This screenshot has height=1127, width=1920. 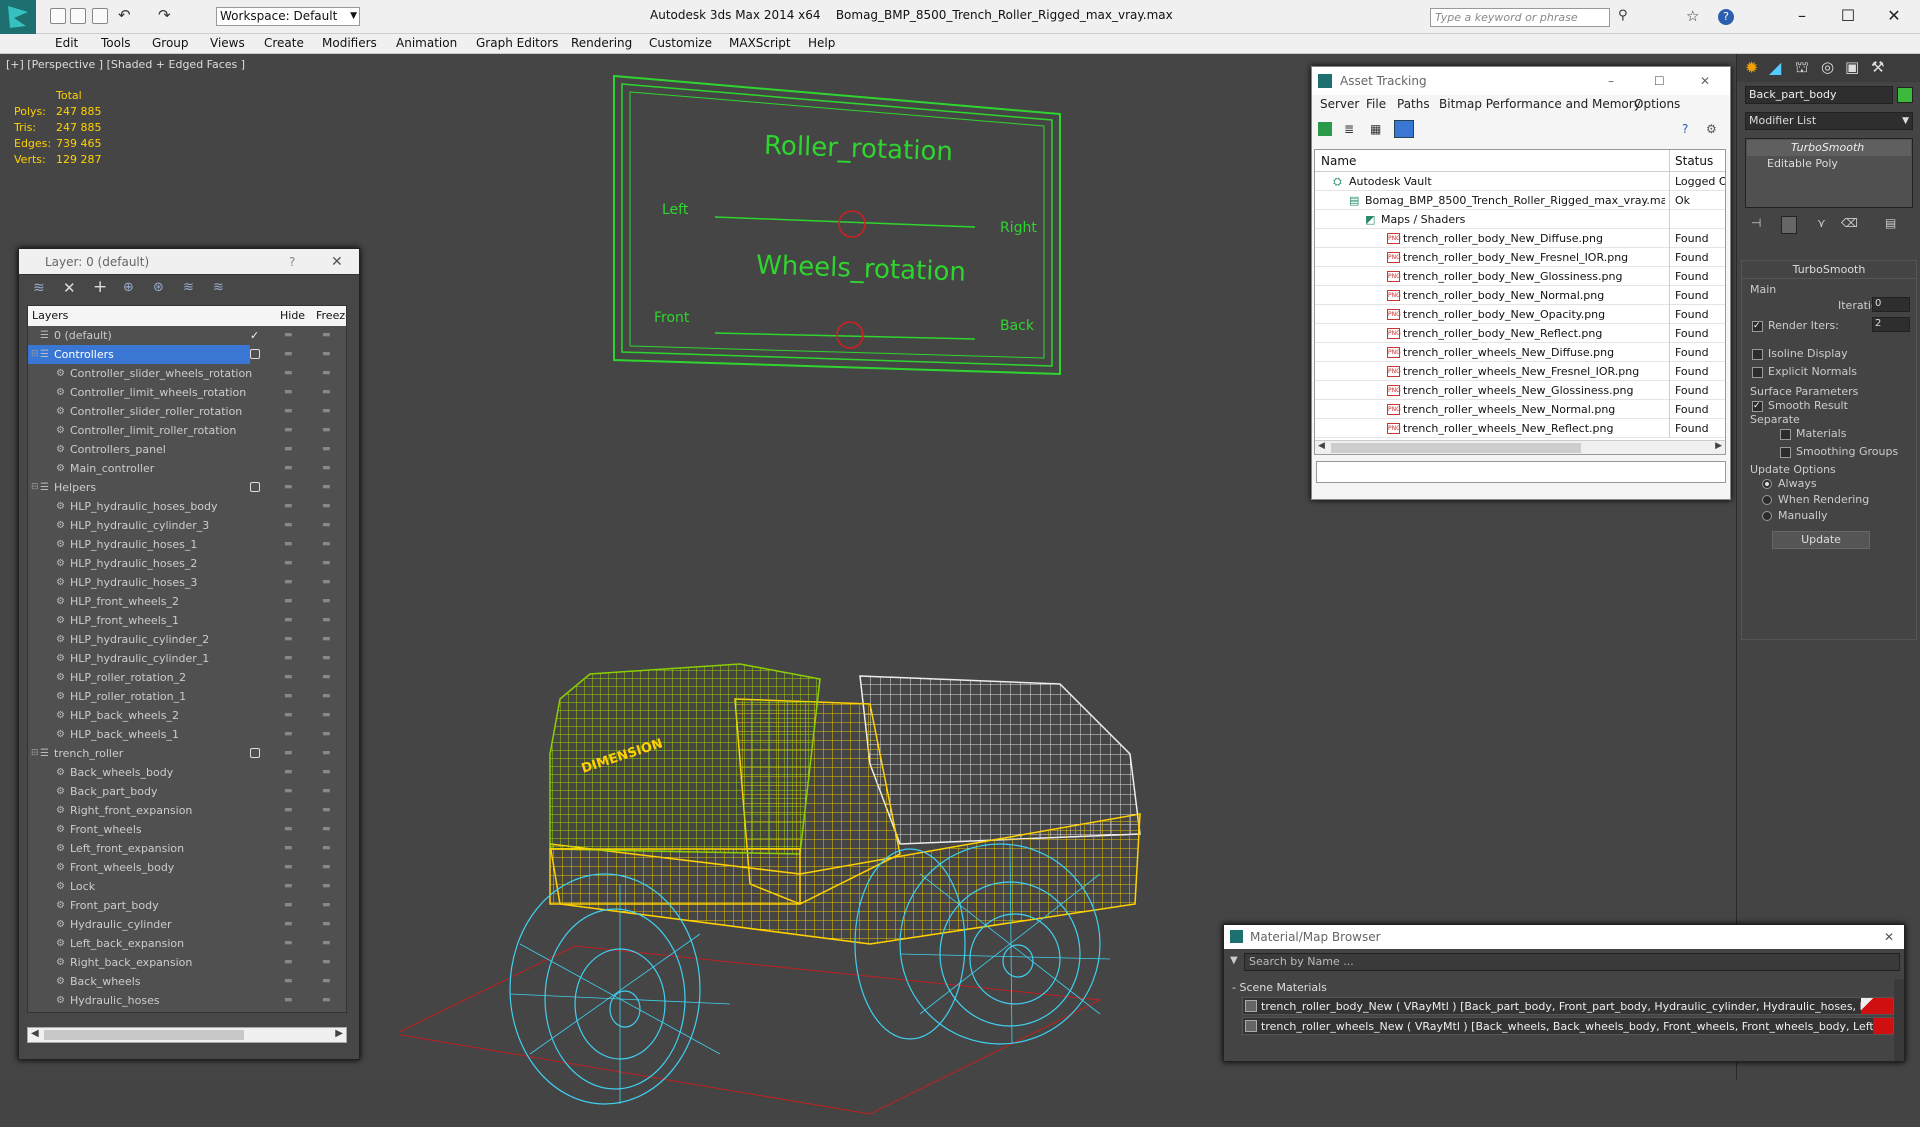 I want to click on always-radio, so click(x=1767, y=484).